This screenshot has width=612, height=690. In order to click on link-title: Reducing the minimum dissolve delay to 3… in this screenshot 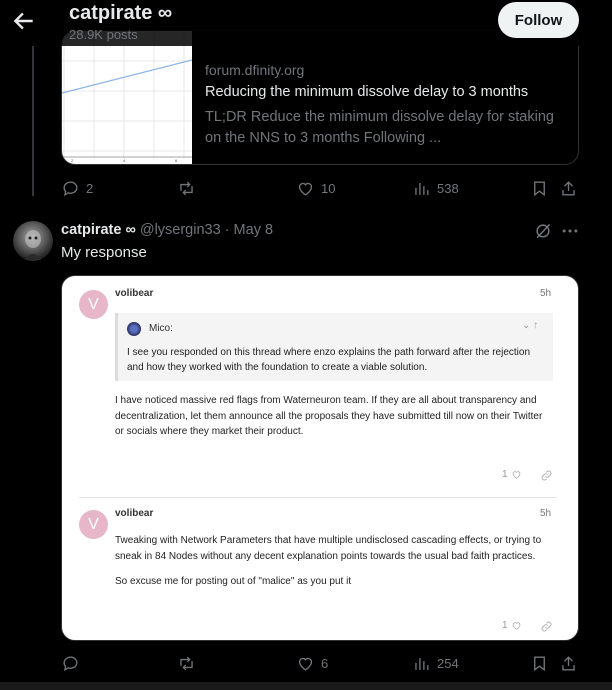, I will do `click(385, 92)`.